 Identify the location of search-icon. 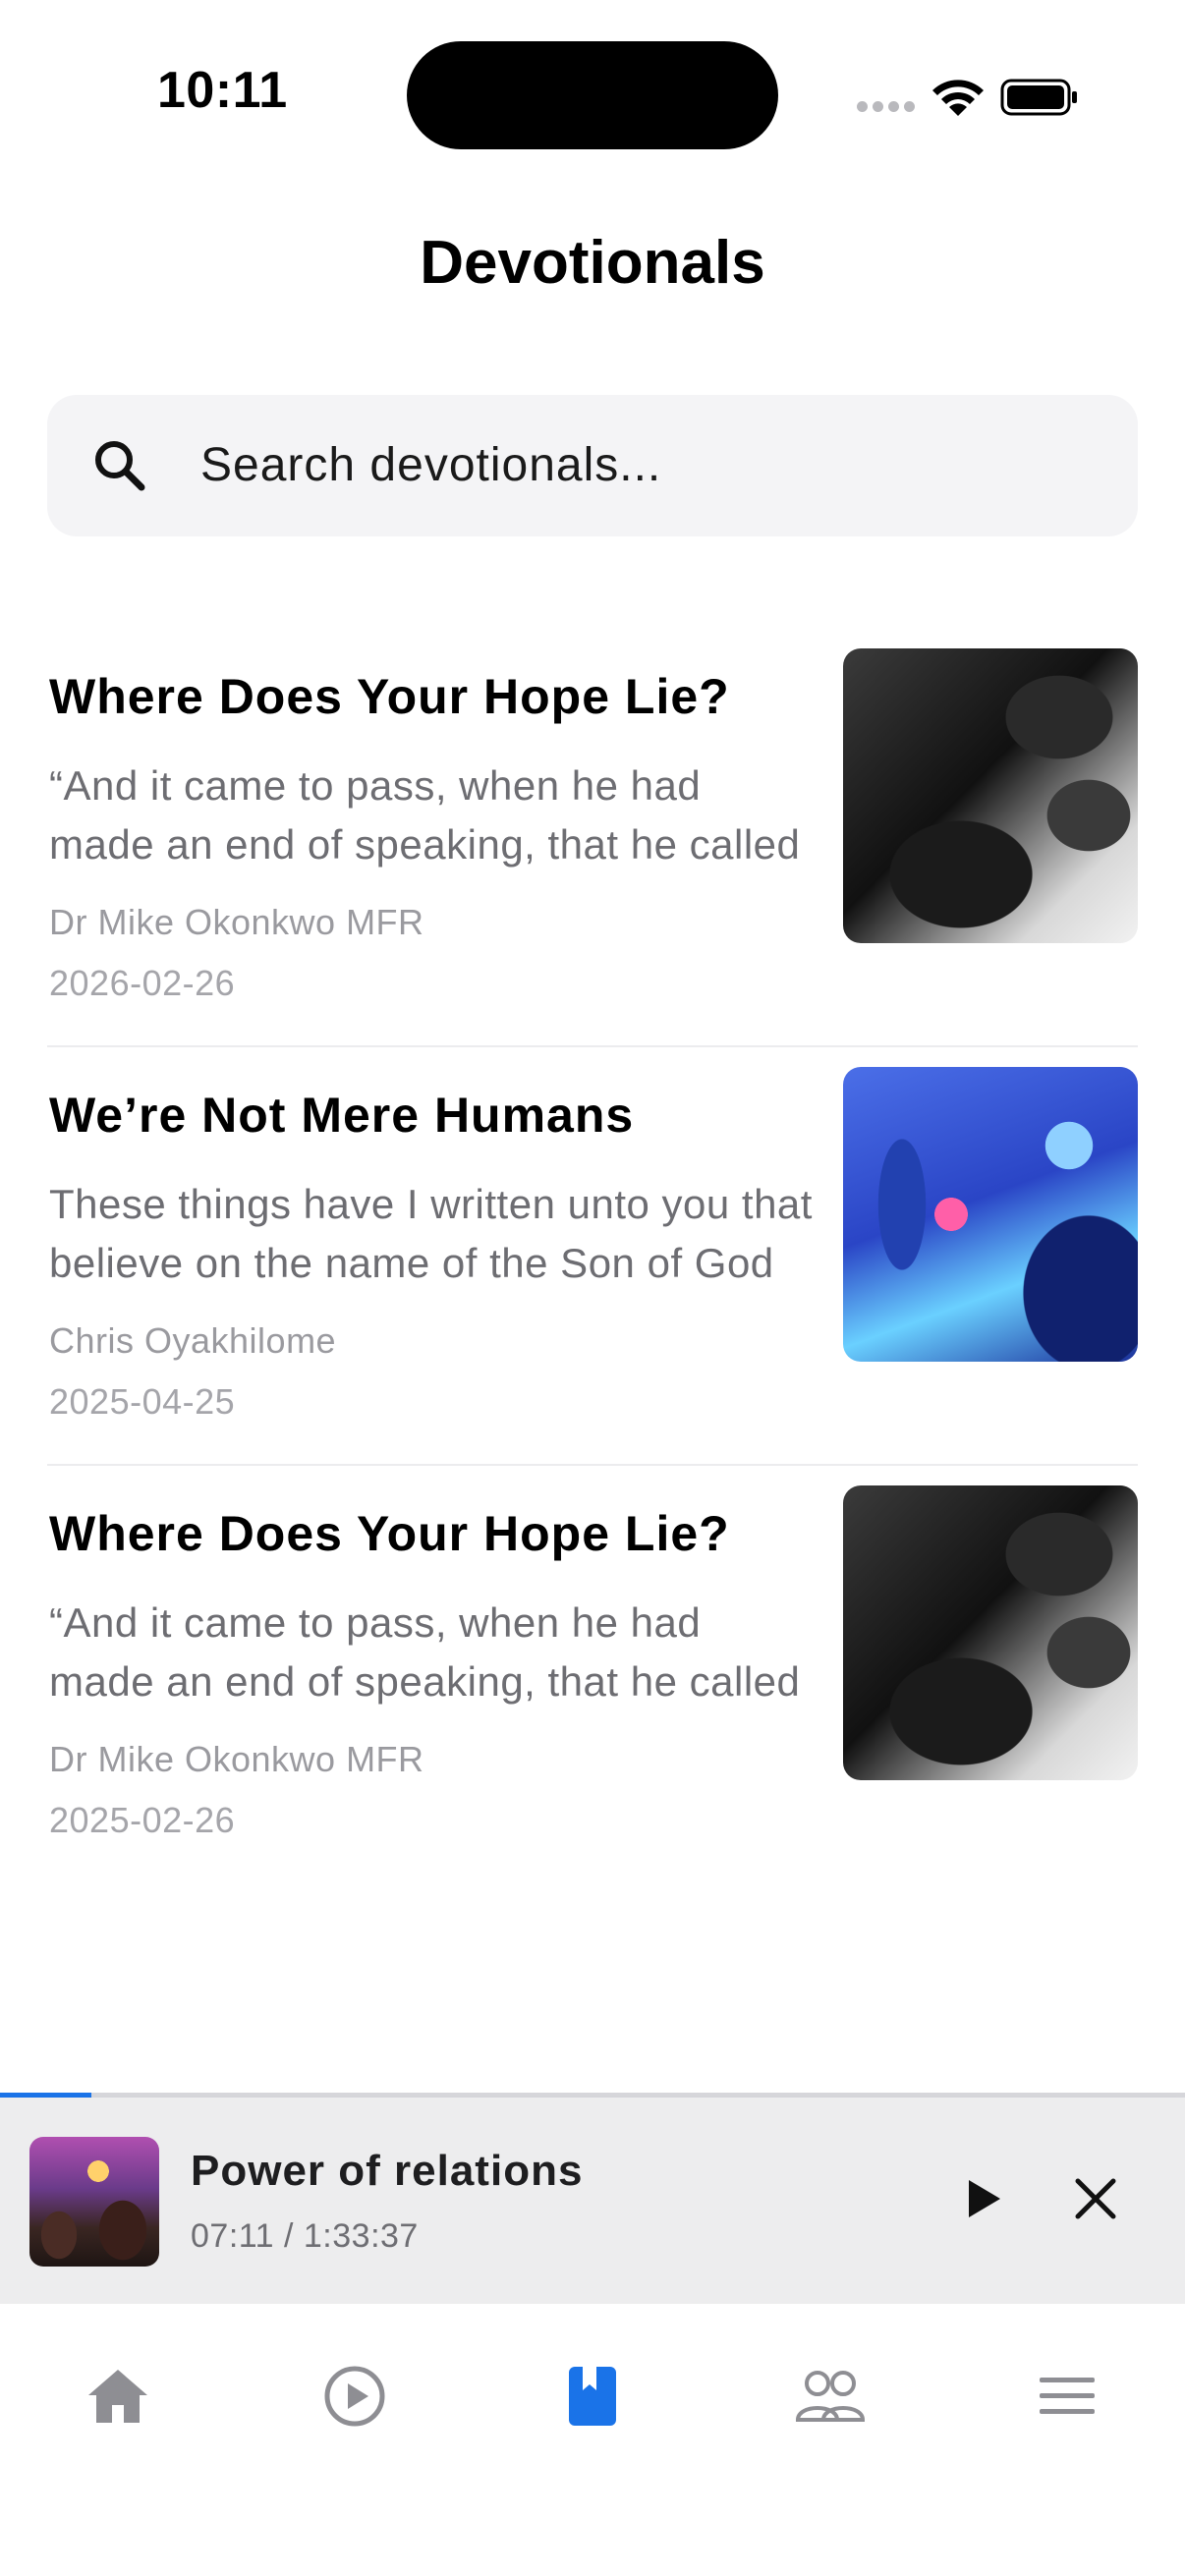
(120, 466).